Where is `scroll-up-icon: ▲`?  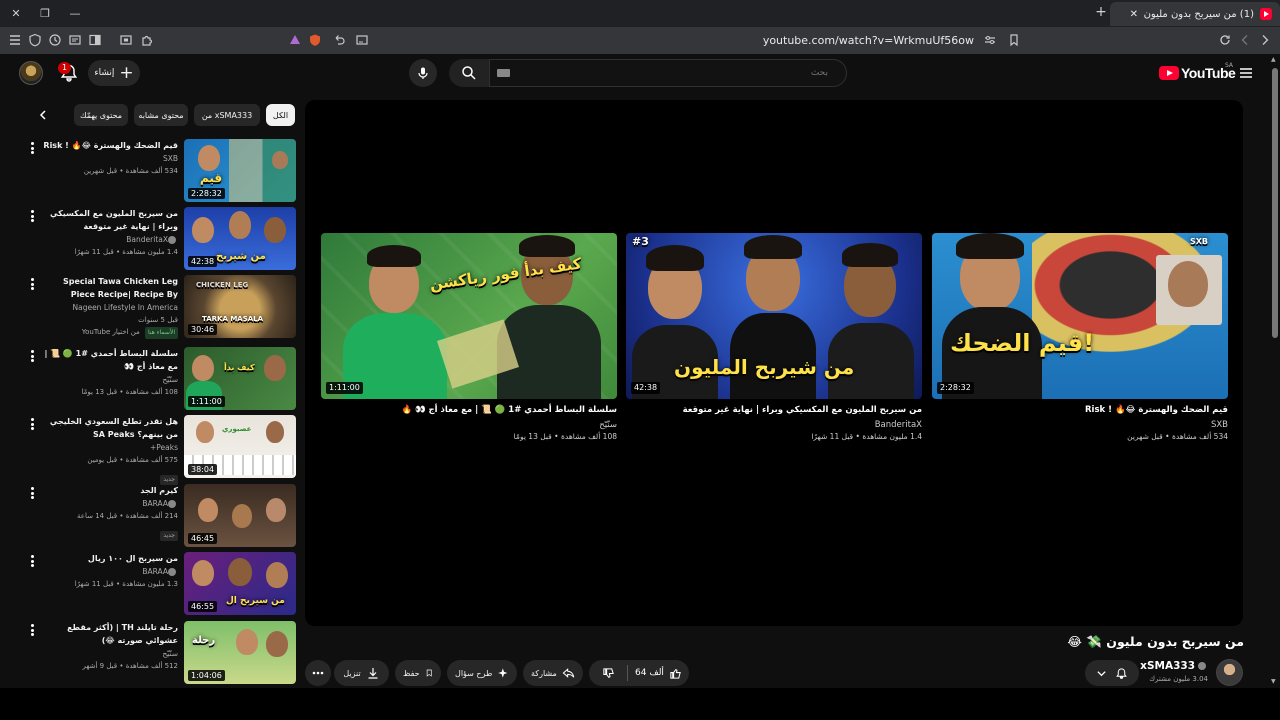 scroll-up-icon: ▲ is located at coordinates (1273, 59).